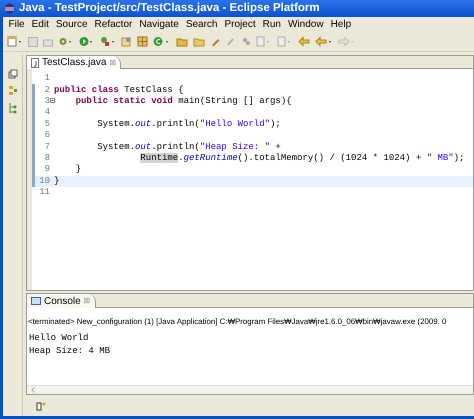 The image size is (474, 419). What do you see at coordinates (59, 338) in the screenshot?
I see `console-output-line: Hello World` at bounding box center [59, 338].